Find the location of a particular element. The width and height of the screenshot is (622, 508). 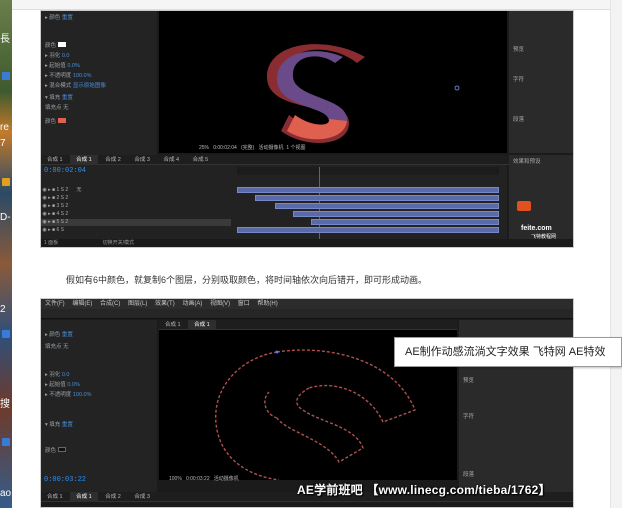

effect-value: 重置 is located at coordinates (67, 98).